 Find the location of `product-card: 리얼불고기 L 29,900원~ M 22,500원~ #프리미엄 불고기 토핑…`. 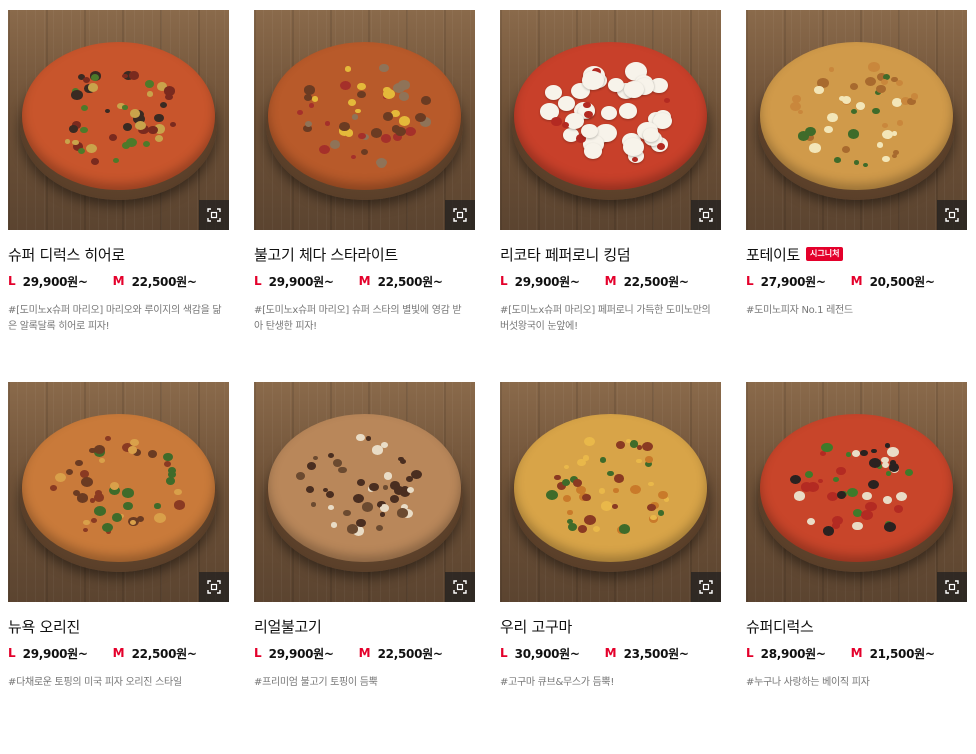

product-card: 리얼불고기 L 29,900원~ M 22,500원~ #프리미엄 불고기 토핑… is located at coordinates (364, 568).